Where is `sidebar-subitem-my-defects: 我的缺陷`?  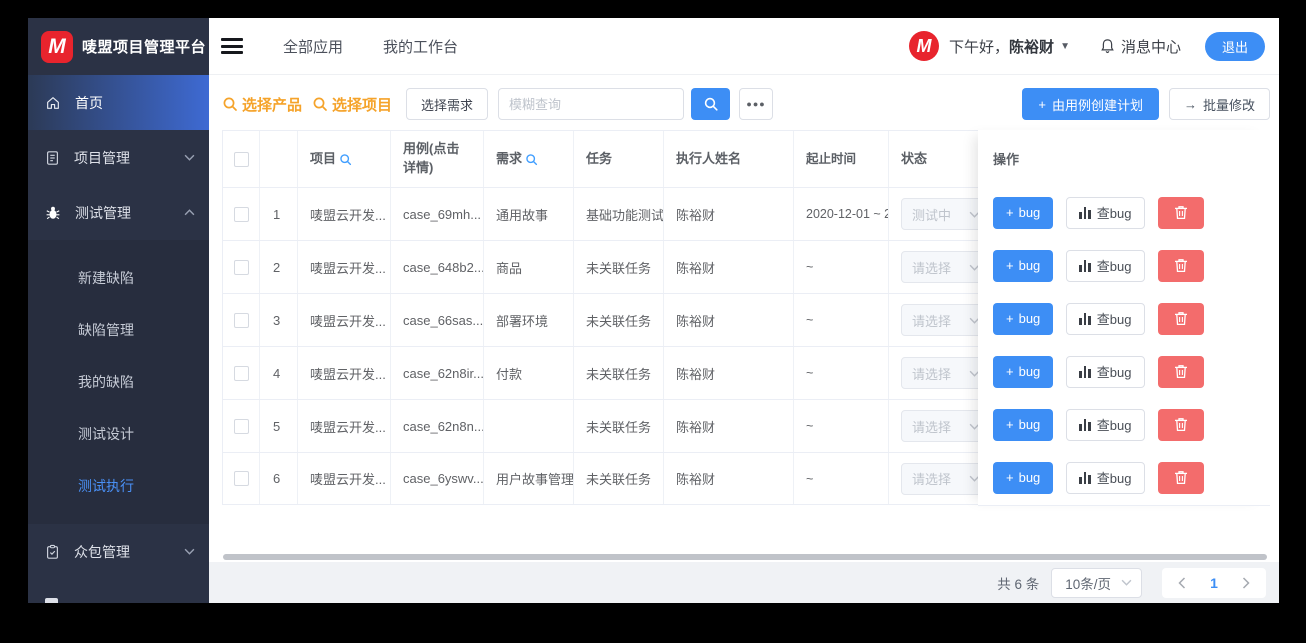 sidebar-subitem-my-defects: 我的缺陷 is located at coordinates (118, 382).